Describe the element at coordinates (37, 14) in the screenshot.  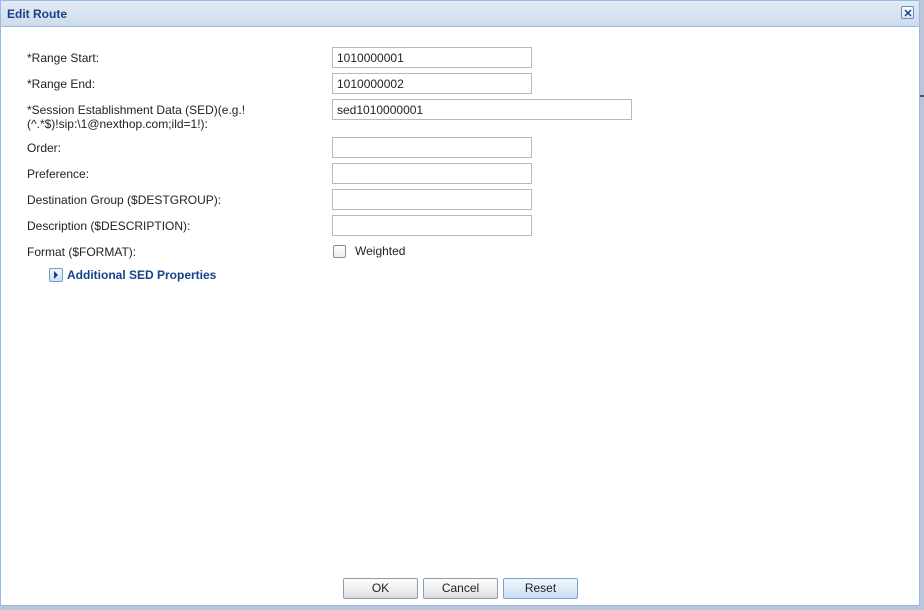
I see `dialog-title: Edit Route` at that location.